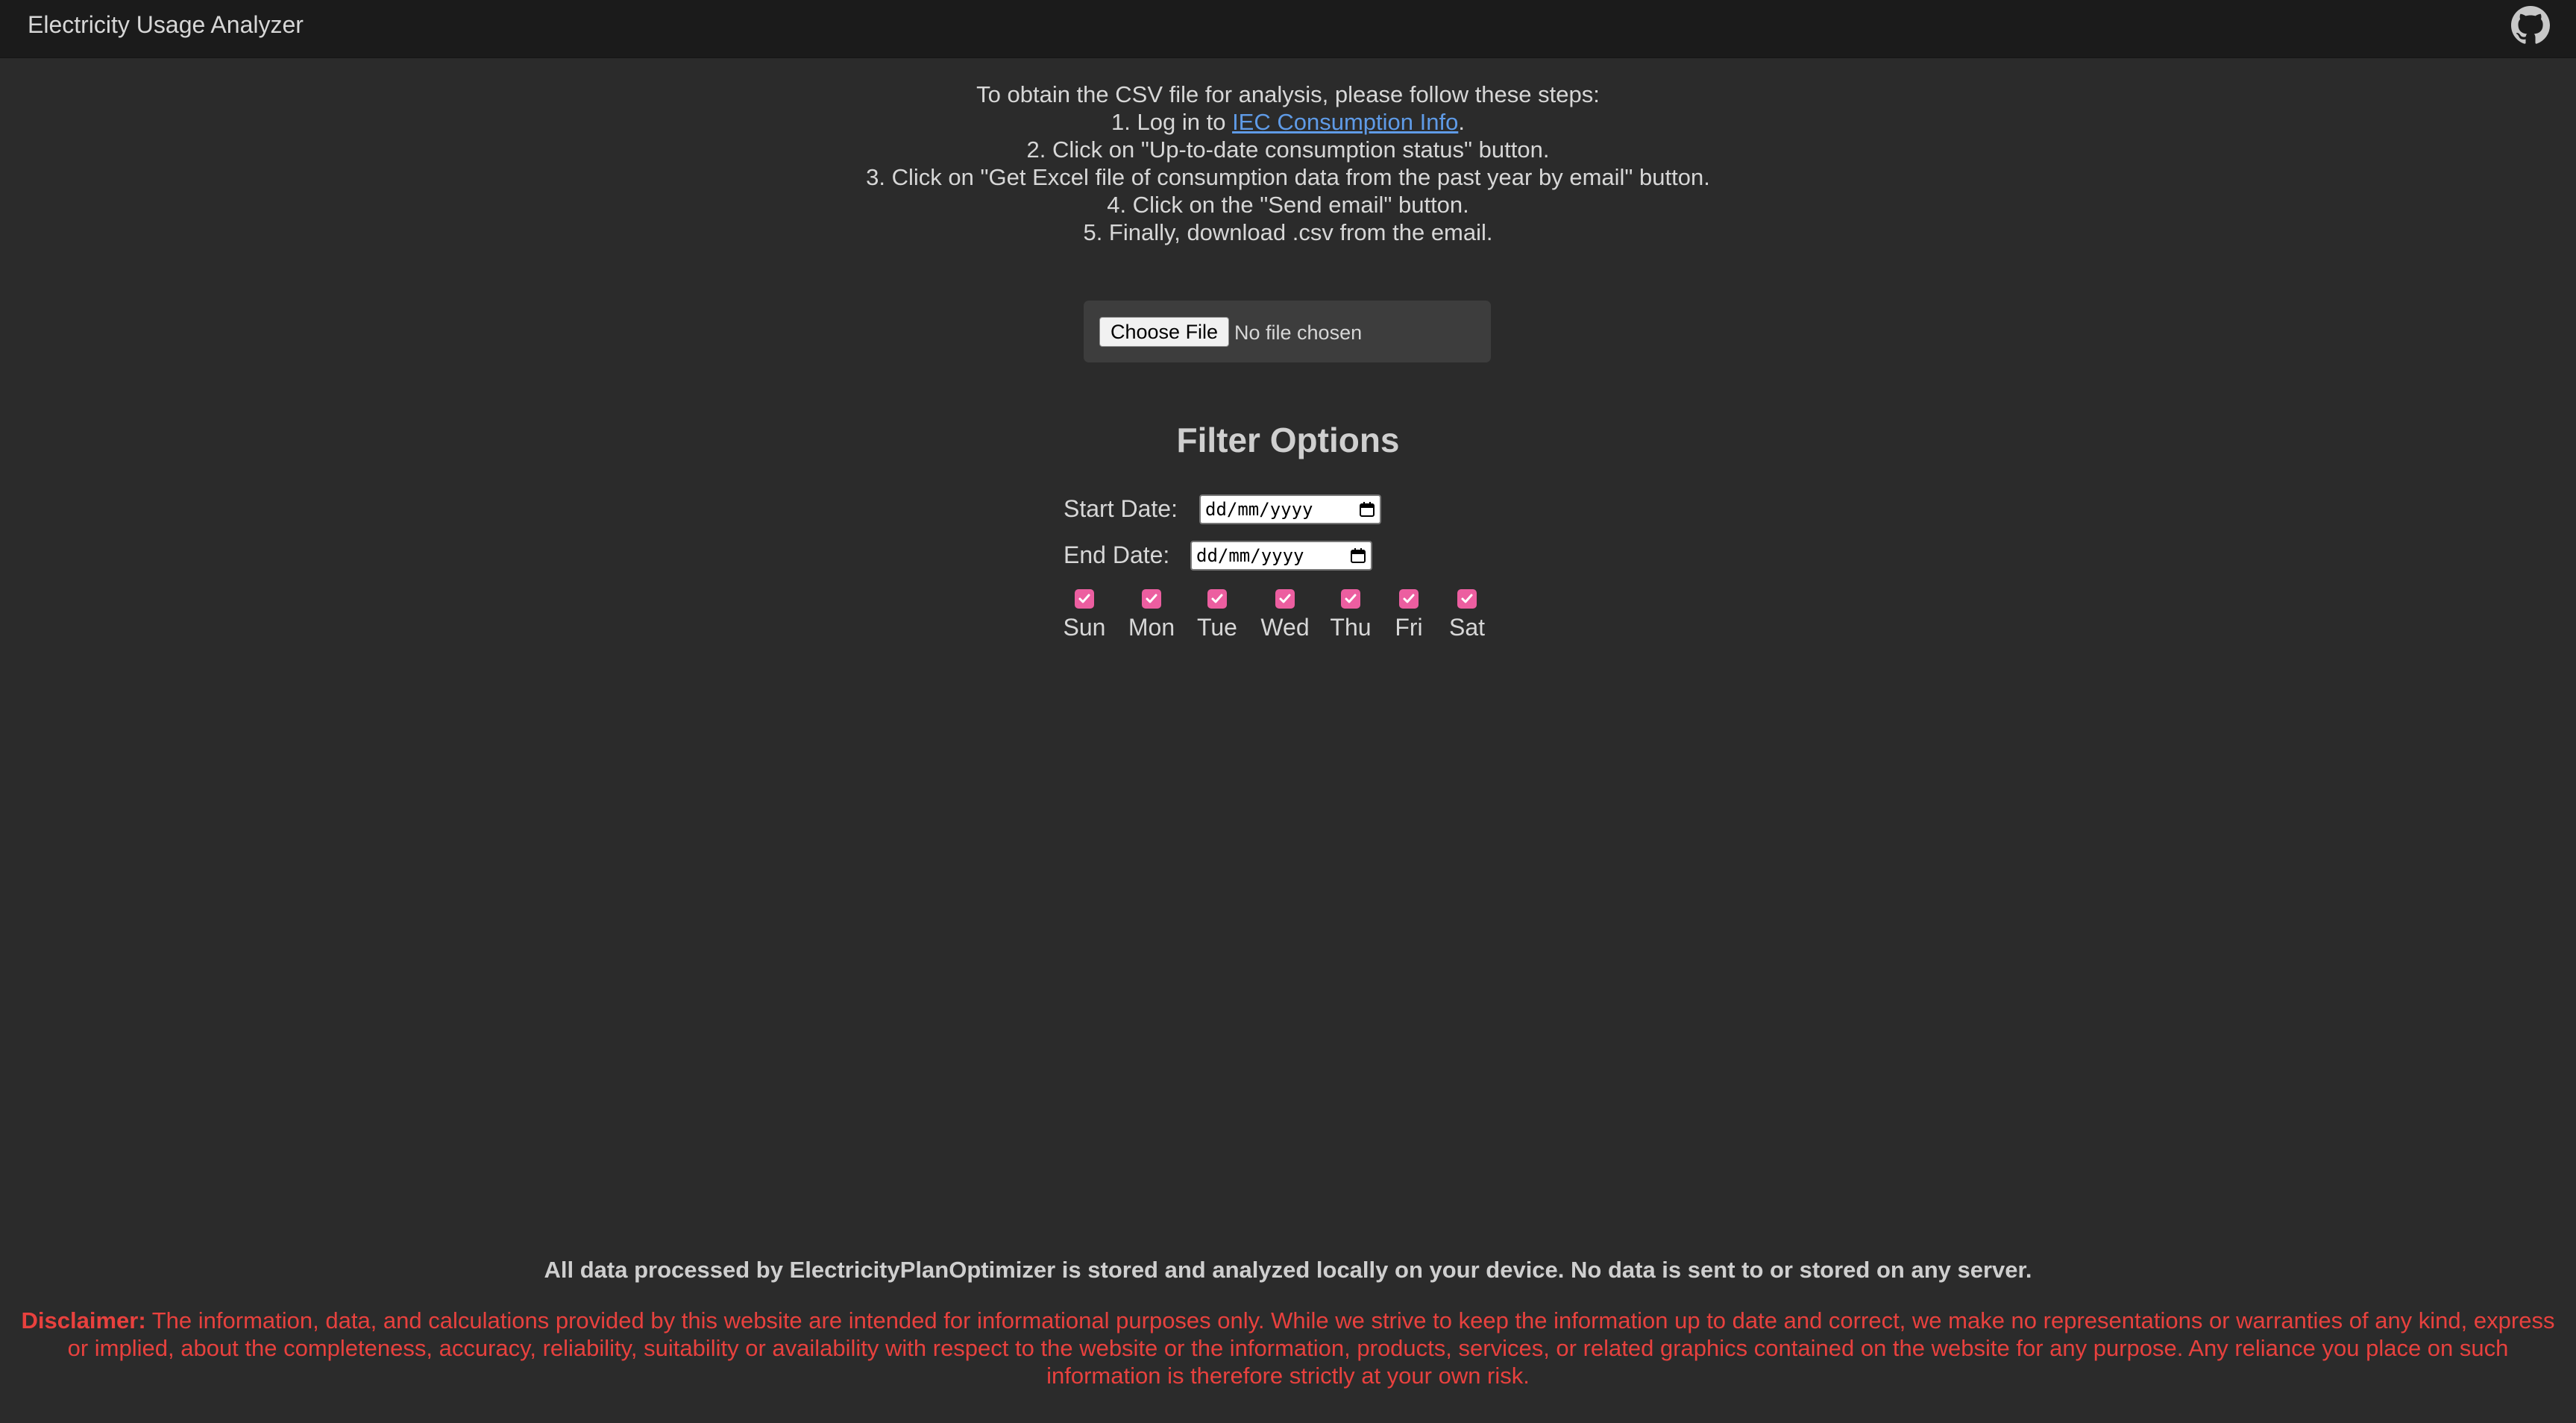  I want to click on sun-checkbox, so click(1085, 599).